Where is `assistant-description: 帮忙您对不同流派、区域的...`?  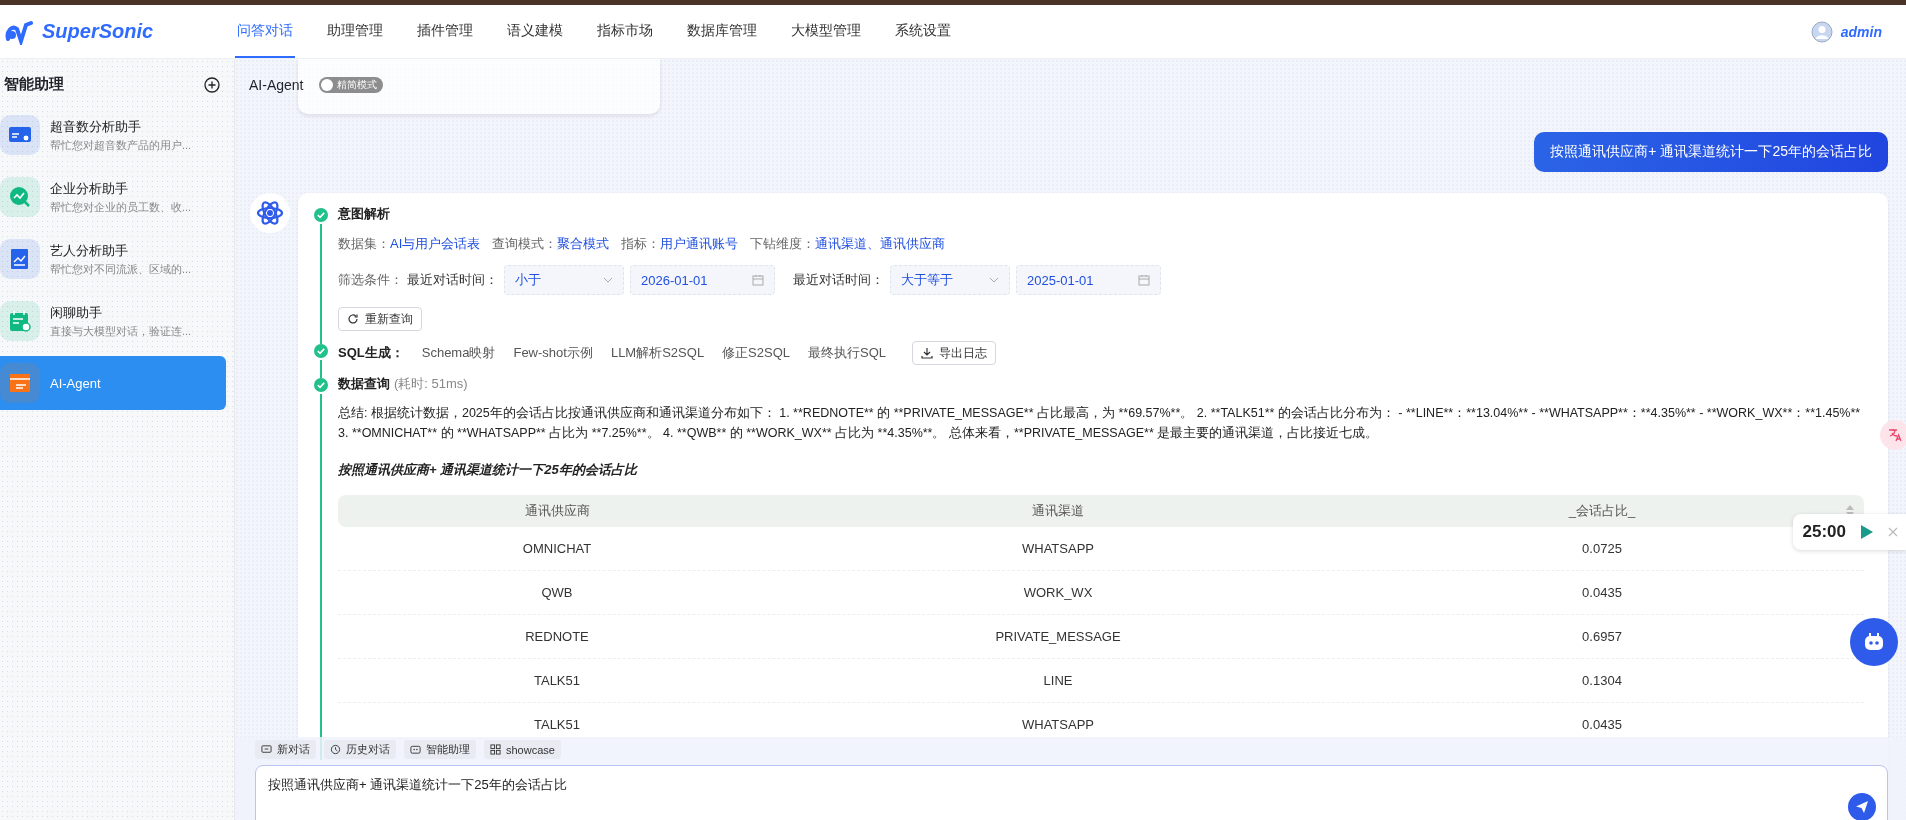
assistant-description: 帮忙您对不同流派、区域的... is located at coordinates (121, 269).